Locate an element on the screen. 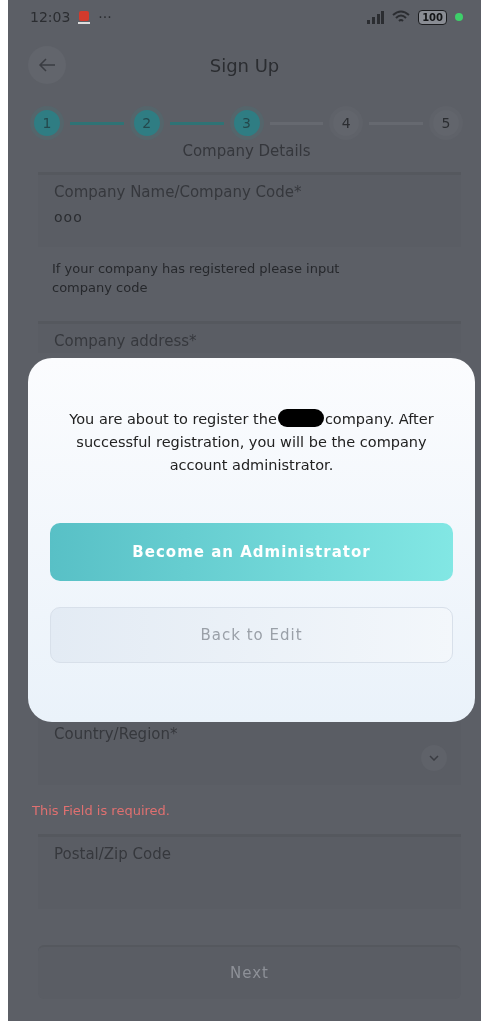  notification-icon is located at coordinates (84, 17).